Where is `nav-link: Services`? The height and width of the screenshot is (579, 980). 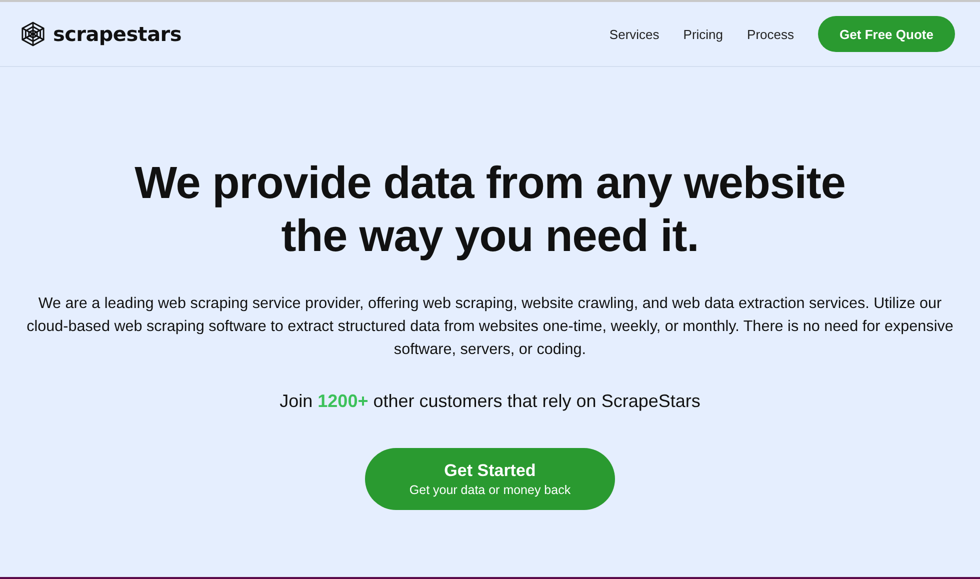 nav-link: Services is located at coordinates (634, 34).